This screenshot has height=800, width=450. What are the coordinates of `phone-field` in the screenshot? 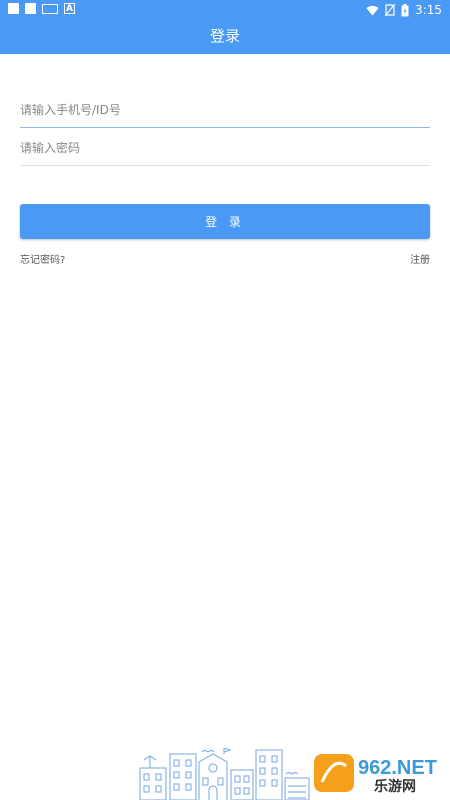 It's located at (225, 110).